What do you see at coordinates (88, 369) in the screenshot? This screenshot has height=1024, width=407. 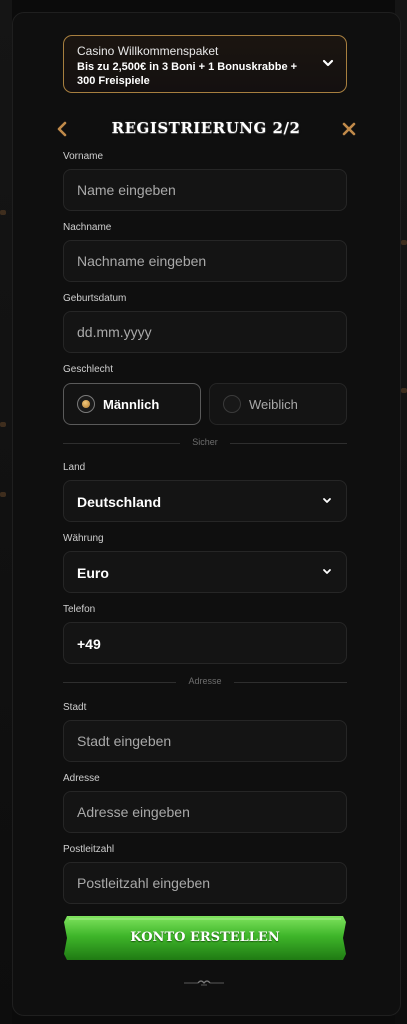 I see `gender-label: Geschlecht` at bounding box center [88, 369].